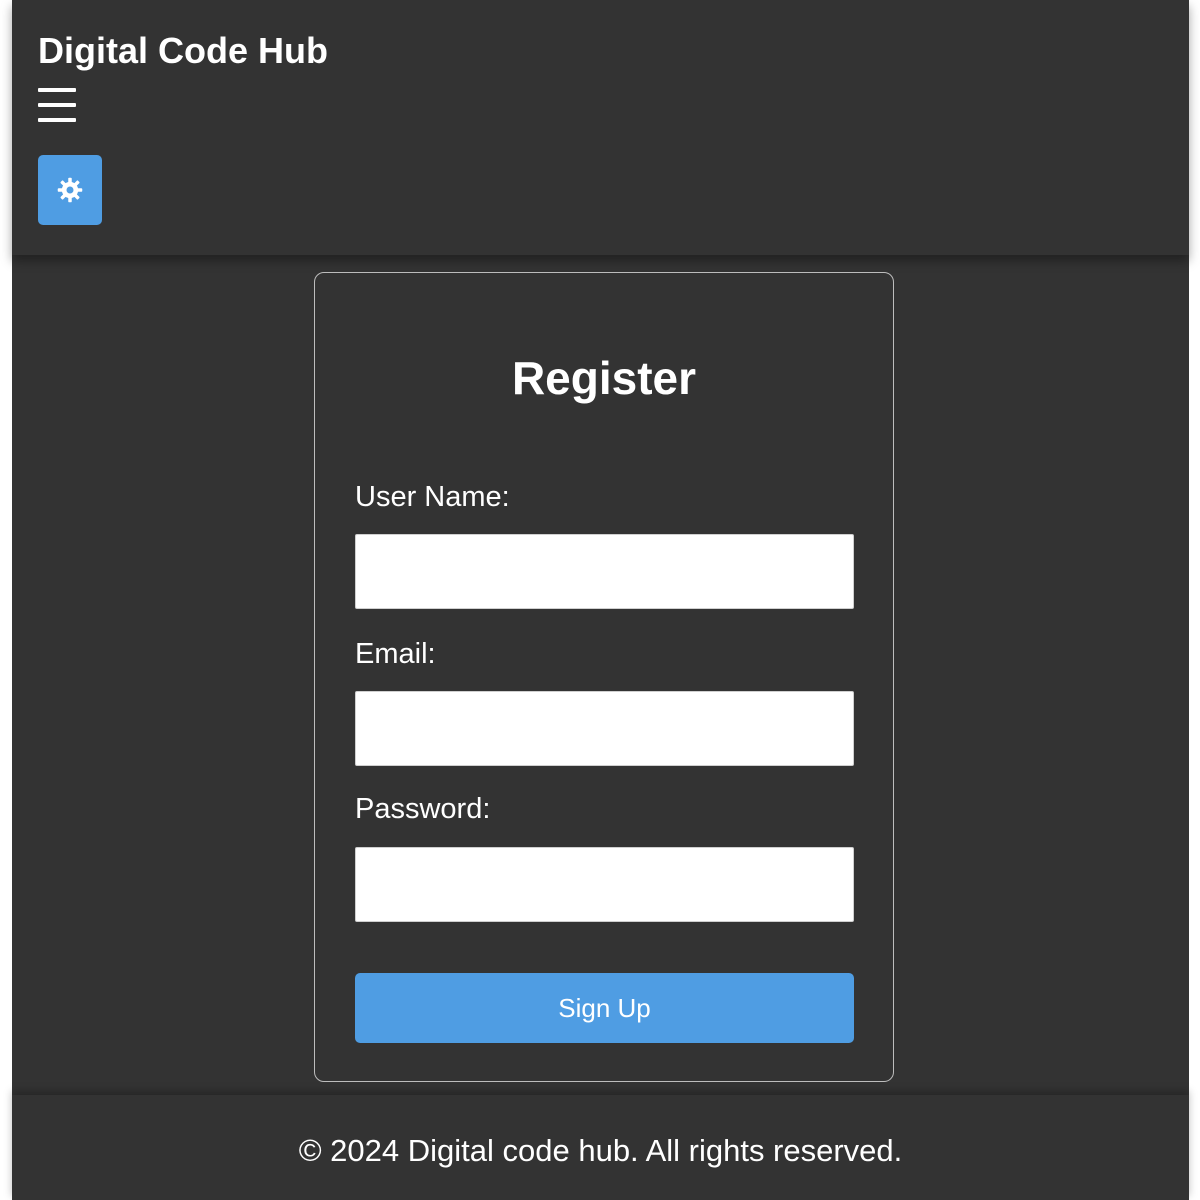  I want to click on email-input, so click(604, 728).